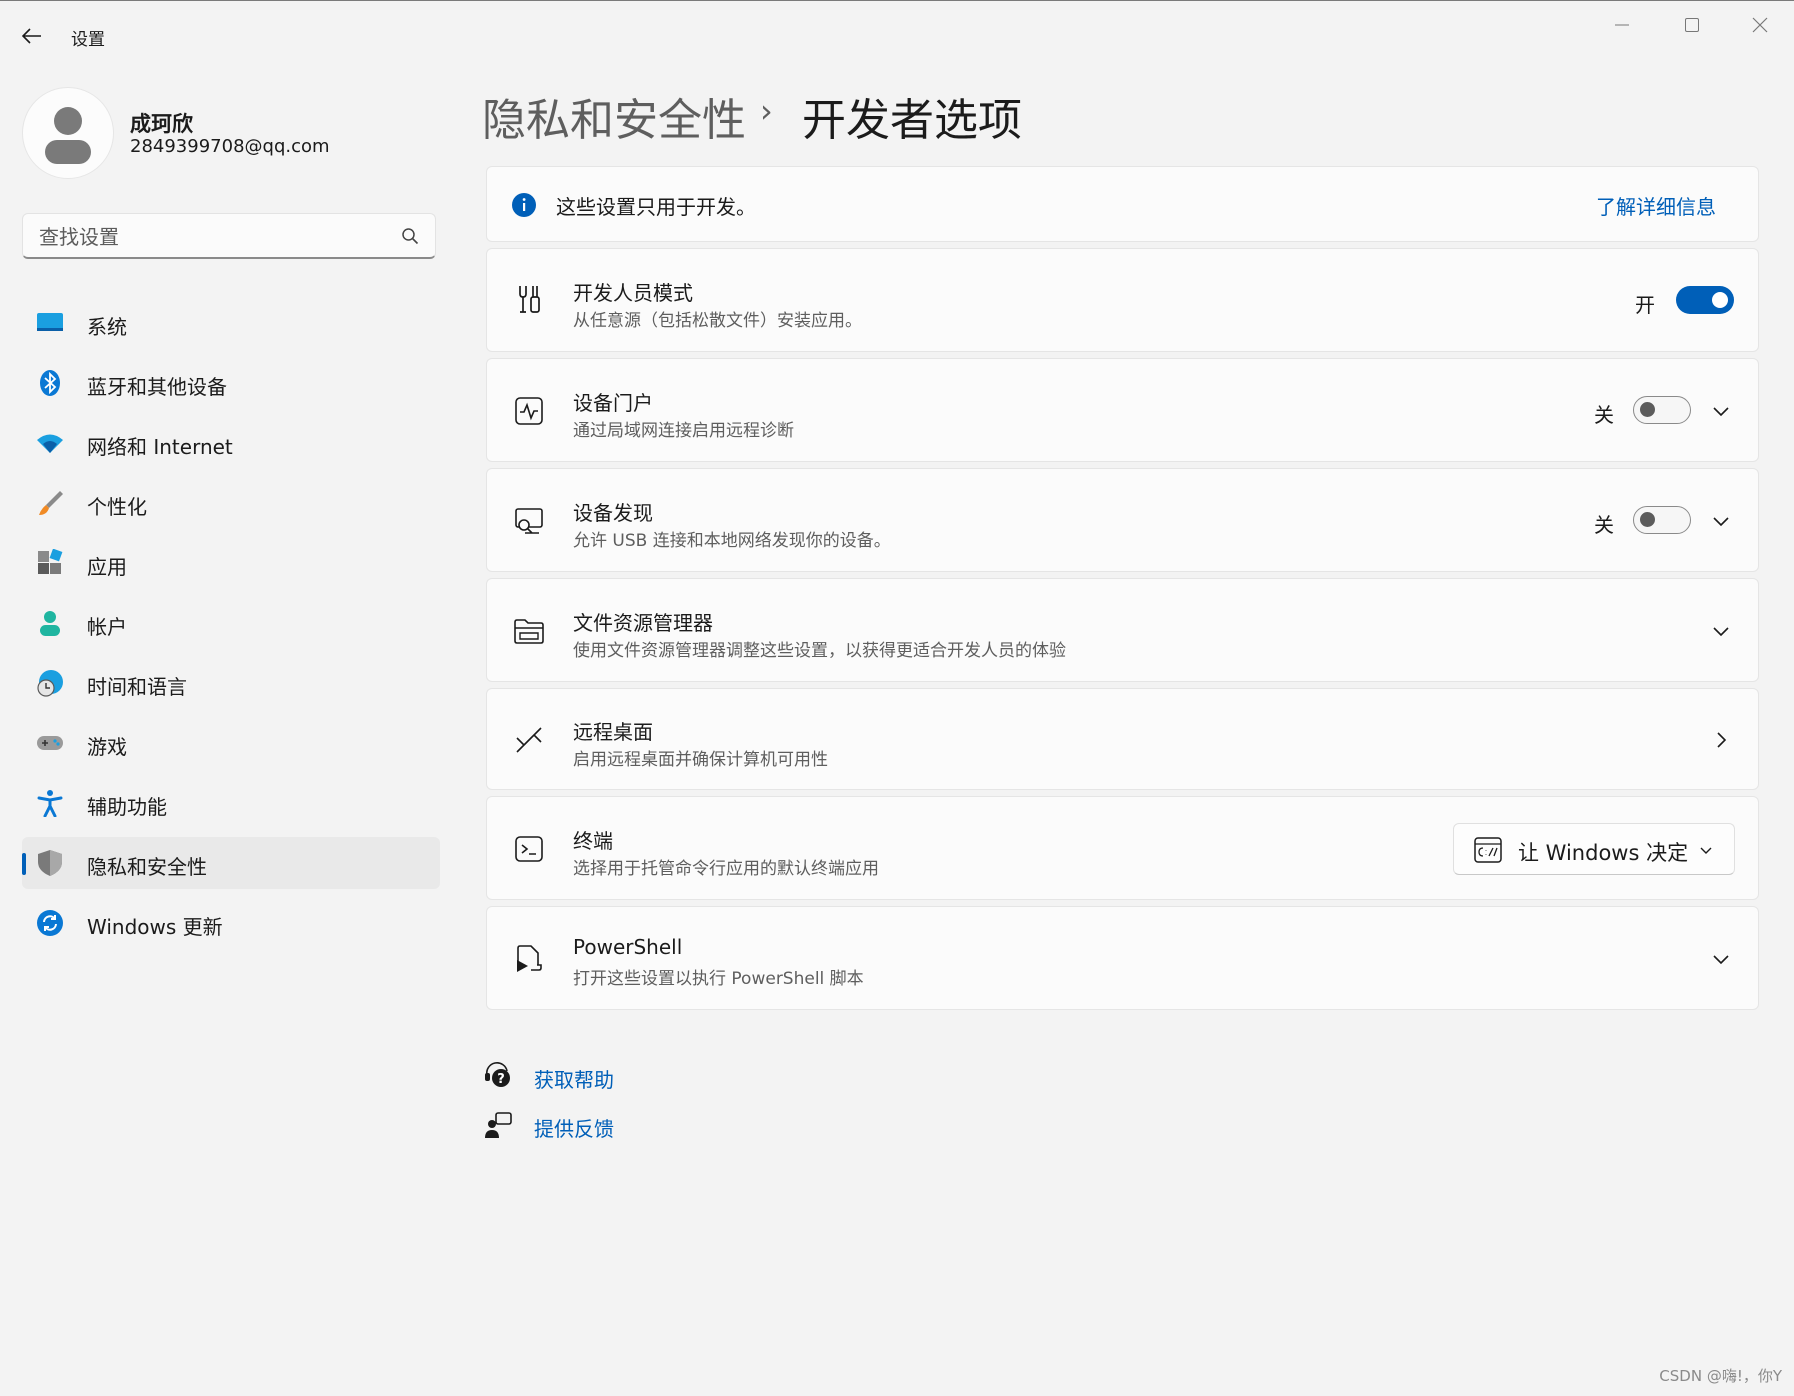 This screenshot has width=1794, height=1396. I want to click on sidebar-item-label: 时间和语言, so click(137, 687).